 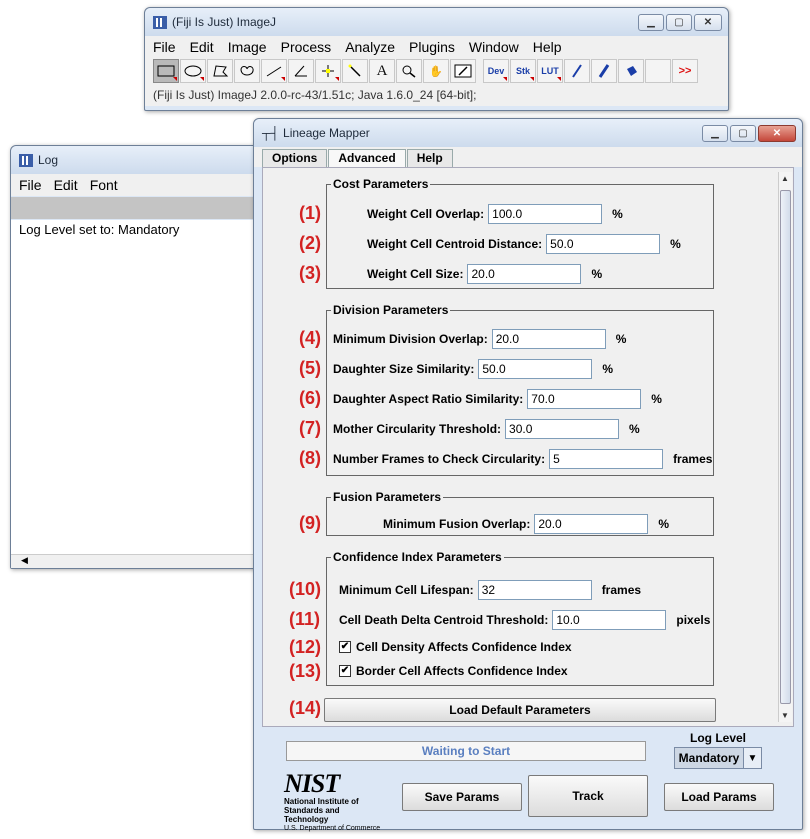 I want to click on maximize-button: ▢, so click(x=679, y=22).